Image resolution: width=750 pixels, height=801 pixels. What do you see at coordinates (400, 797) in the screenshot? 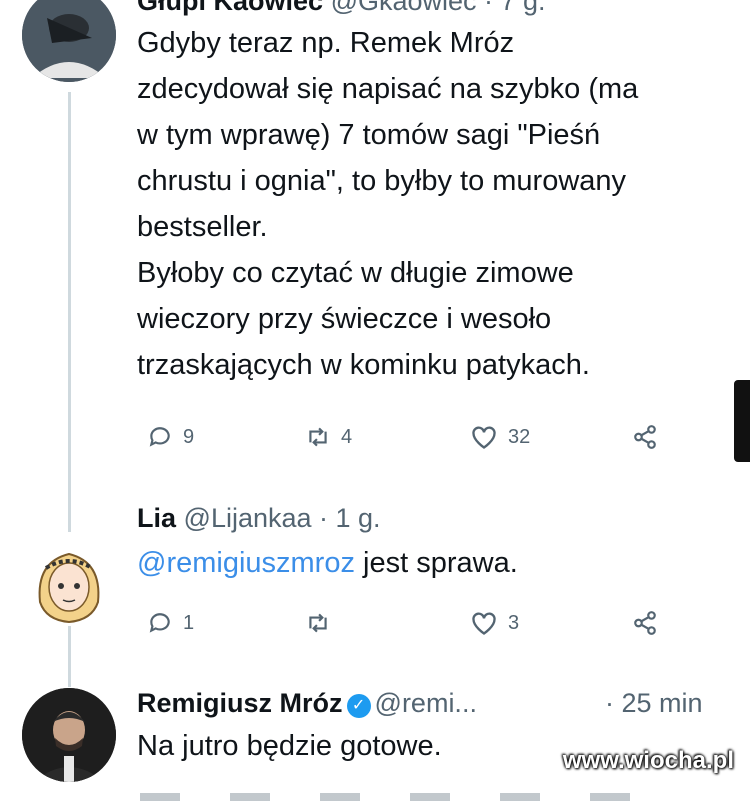
I see `next-actions-partial` at bounding box center [400, 797].